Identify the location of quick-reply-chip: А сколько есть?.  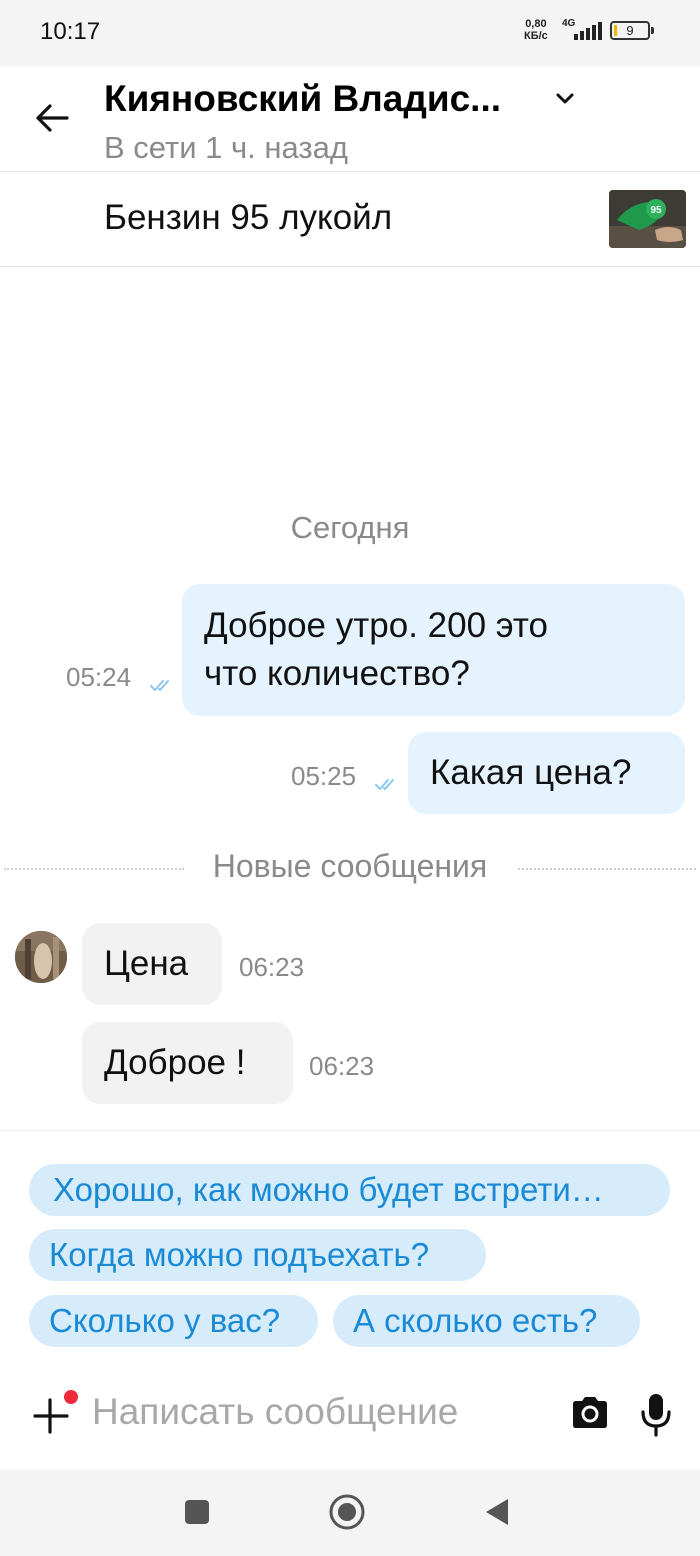
(486, 1321).